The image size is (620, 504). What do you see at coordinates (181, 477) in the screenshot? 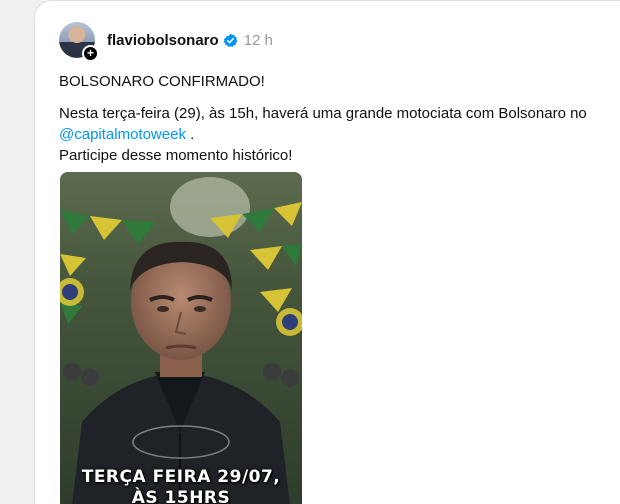
I see `media-caption-line: TERÇA FEIRA 29/07,` at bounding box center [181, 477].